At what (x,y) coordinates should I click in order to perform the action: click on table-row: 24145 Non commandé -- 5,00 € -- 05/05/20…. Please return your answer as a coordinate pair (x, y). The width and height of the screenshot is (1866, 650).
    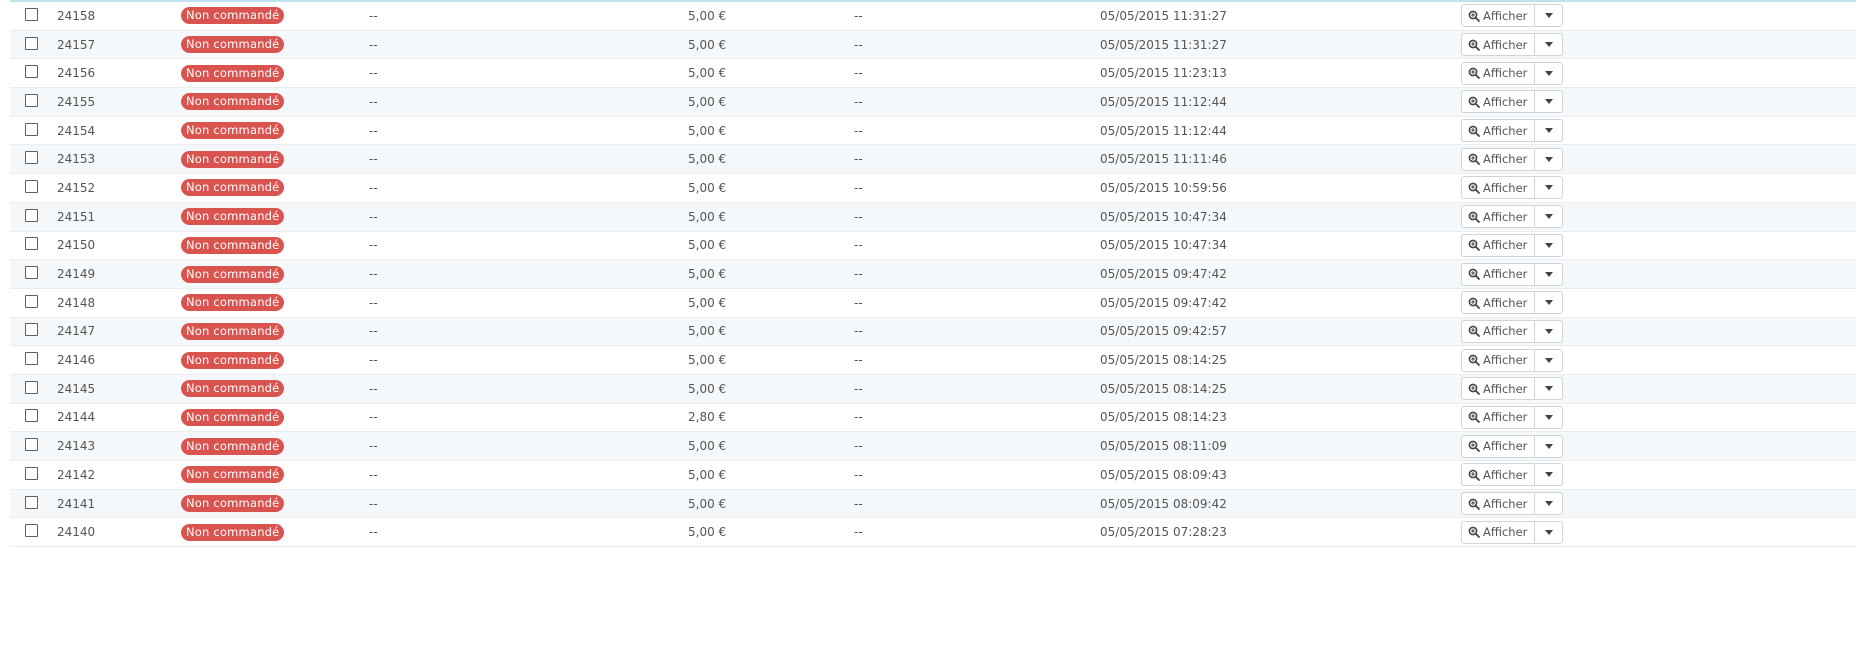
    Looking at the image, I should click on (933, 389).